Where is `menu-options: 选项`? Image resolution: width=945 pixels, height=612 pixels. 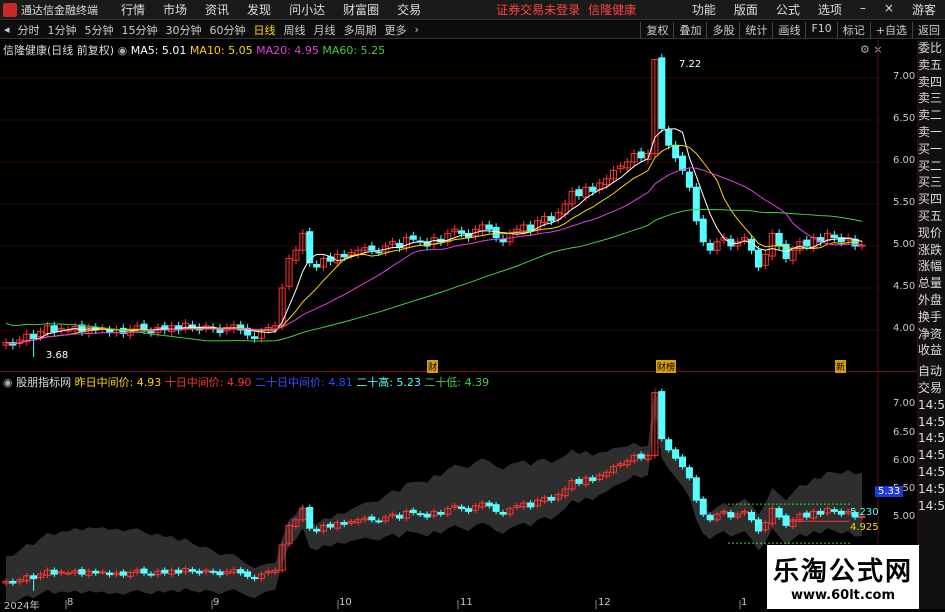 menu-options: 选项 is located at coordinates (830, 9).